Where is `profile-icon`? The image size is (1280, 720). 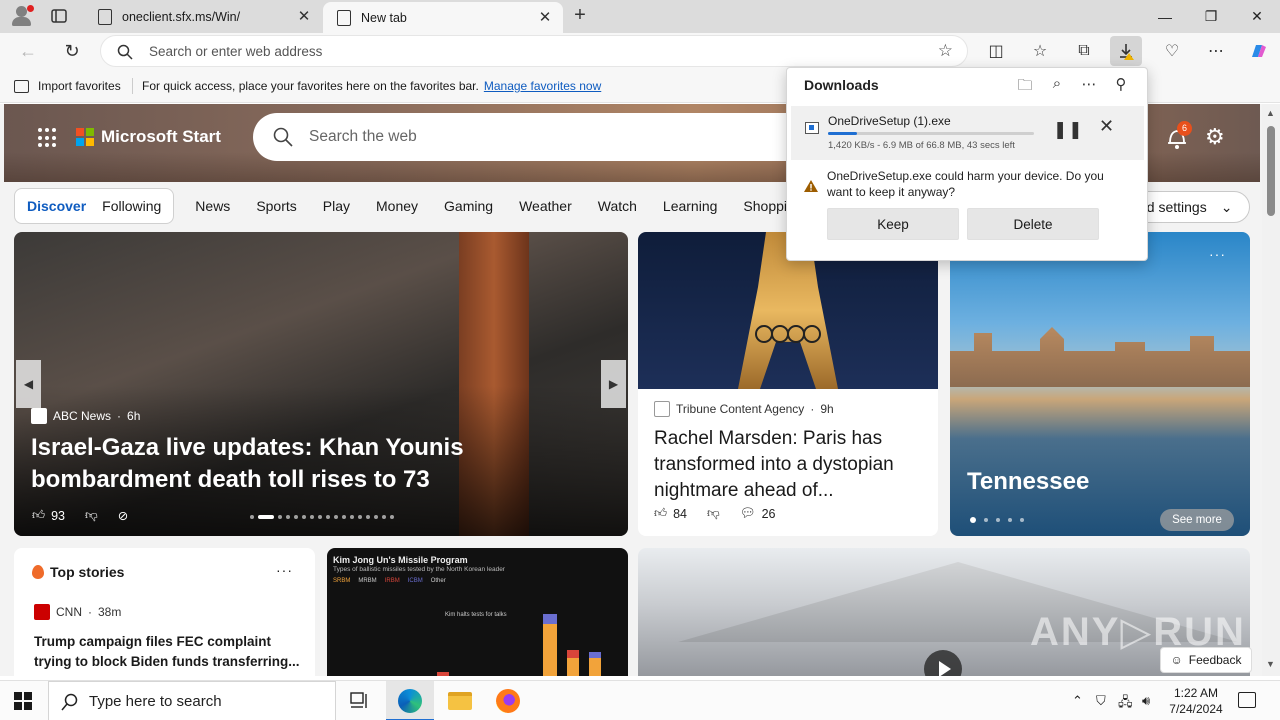 profile-icon is located at coordinates (22, 16).